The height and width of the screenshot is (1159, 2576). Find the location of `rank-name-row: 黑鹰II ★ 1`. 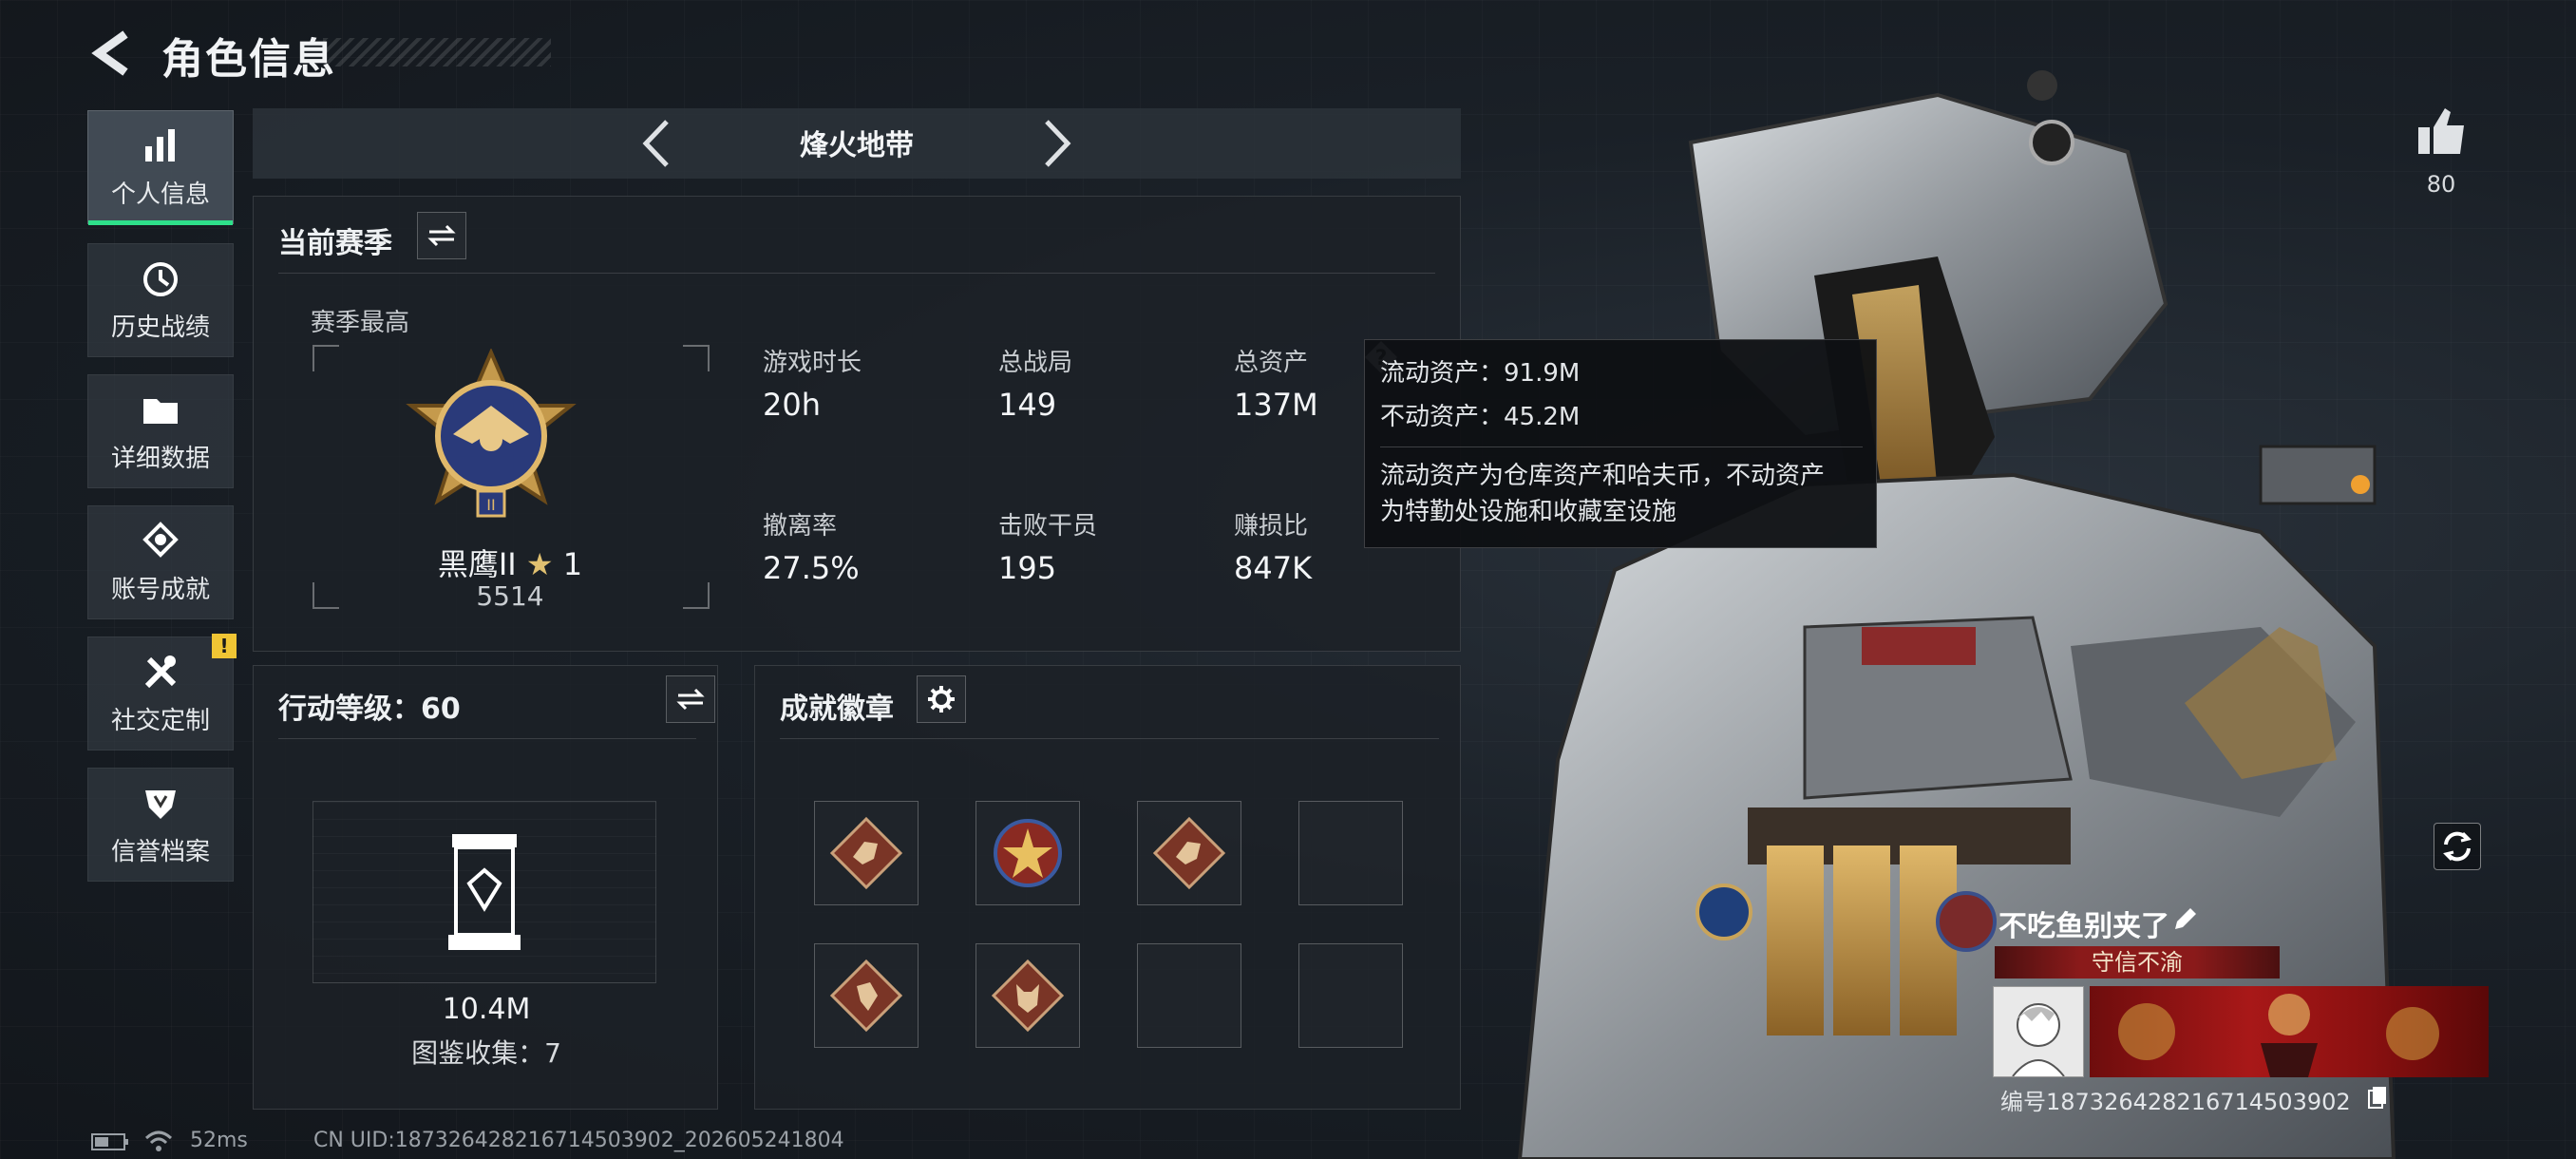

rank-name-row: 黑鹰II ★ 1 is located at coordinates (510, 562).